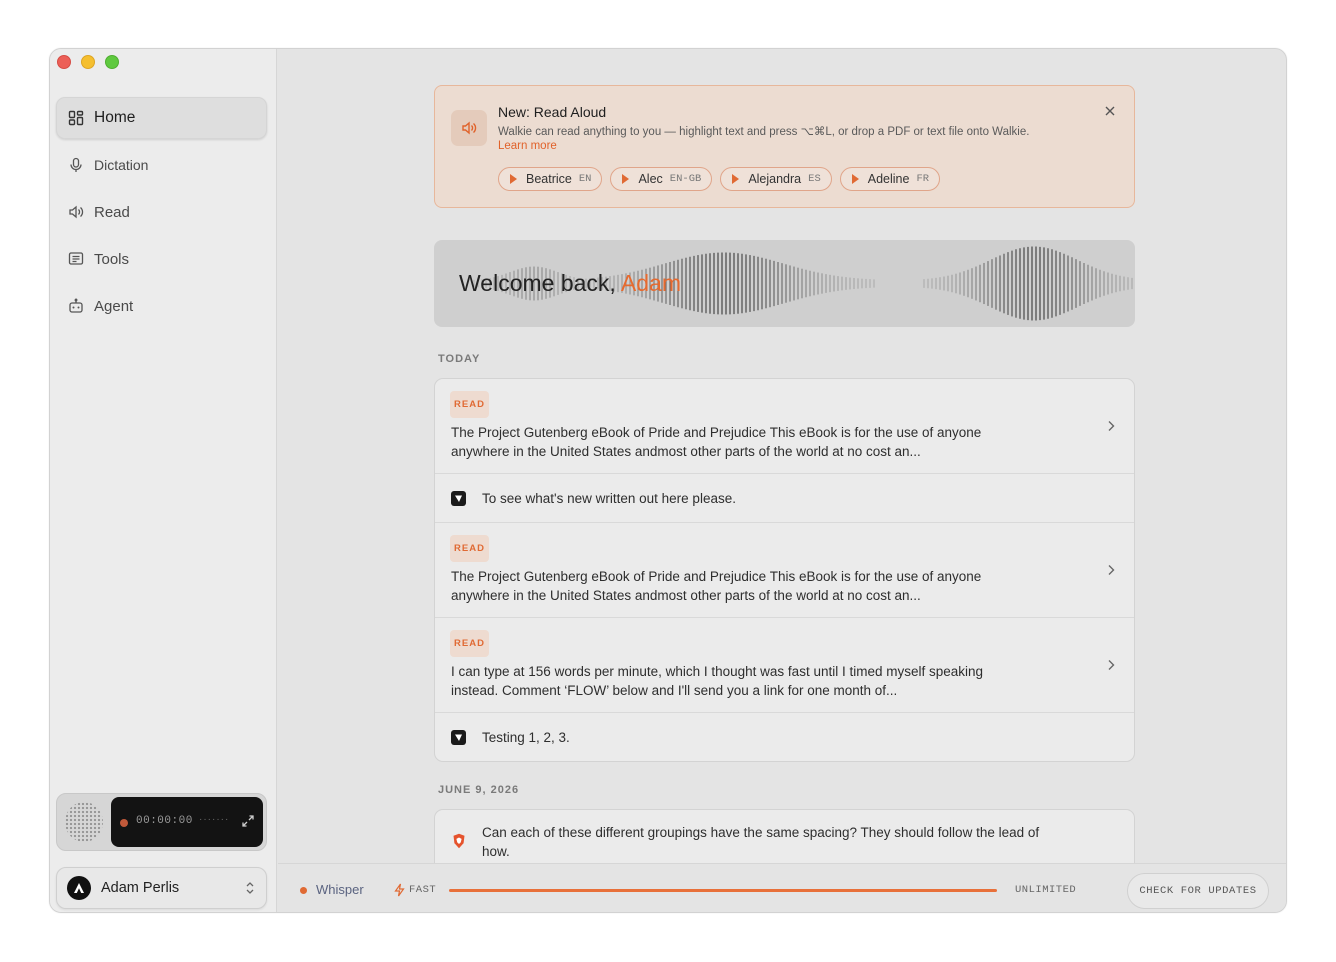 This screenshot has width=1336, height=962. Describe the element at coordinates (540, 283) in the screenshot. I see `welcome-prefix: Welcome back,` at that location.